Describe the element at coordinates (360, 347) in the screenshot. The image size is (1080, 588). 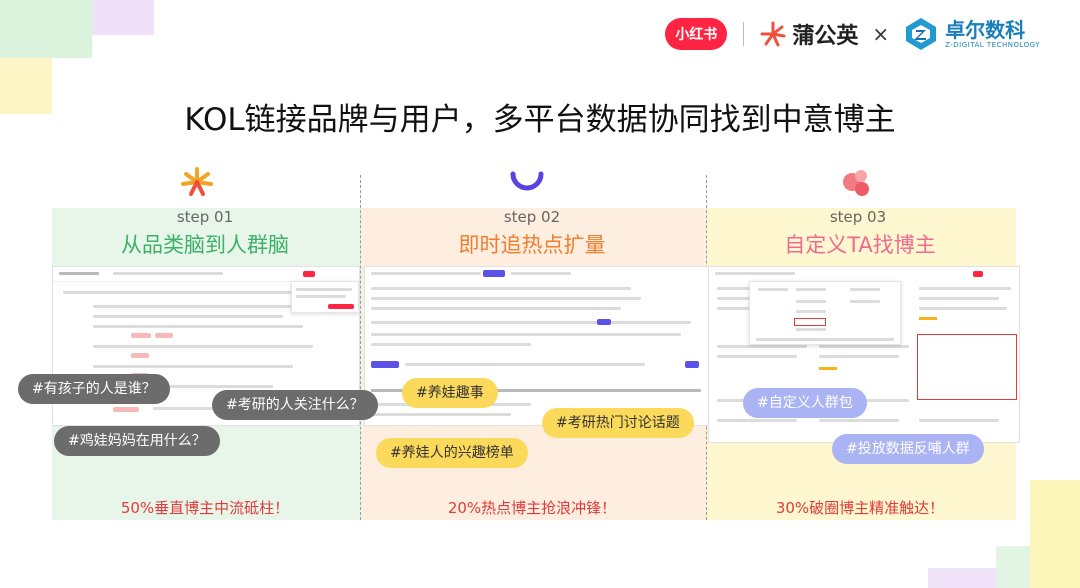
I see `dashed-divider` at that location.